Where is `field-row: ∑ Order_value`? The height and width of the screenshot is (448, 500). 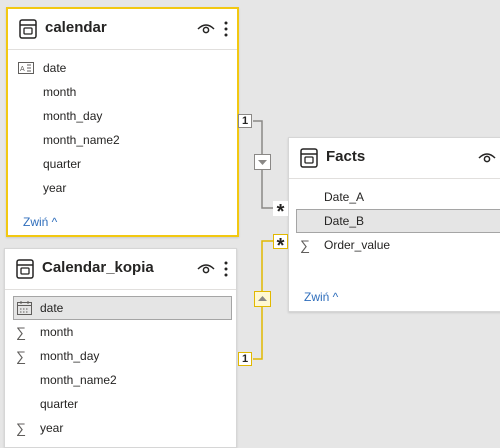 field-row: ∑ Order_value is located at coordinates (394, 245).